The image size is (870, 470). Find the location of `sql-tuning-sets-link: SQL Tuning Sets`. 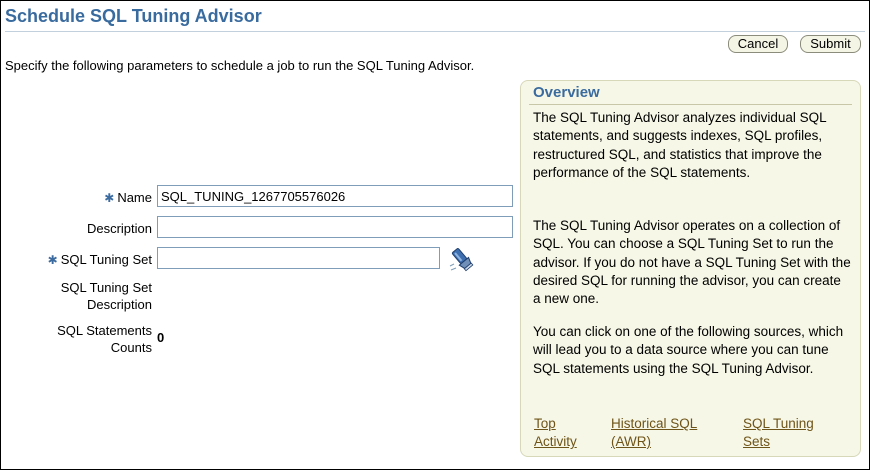

sql-tuning-sets-link: SQL Tuning Sets is located at coordinates (778, 433).